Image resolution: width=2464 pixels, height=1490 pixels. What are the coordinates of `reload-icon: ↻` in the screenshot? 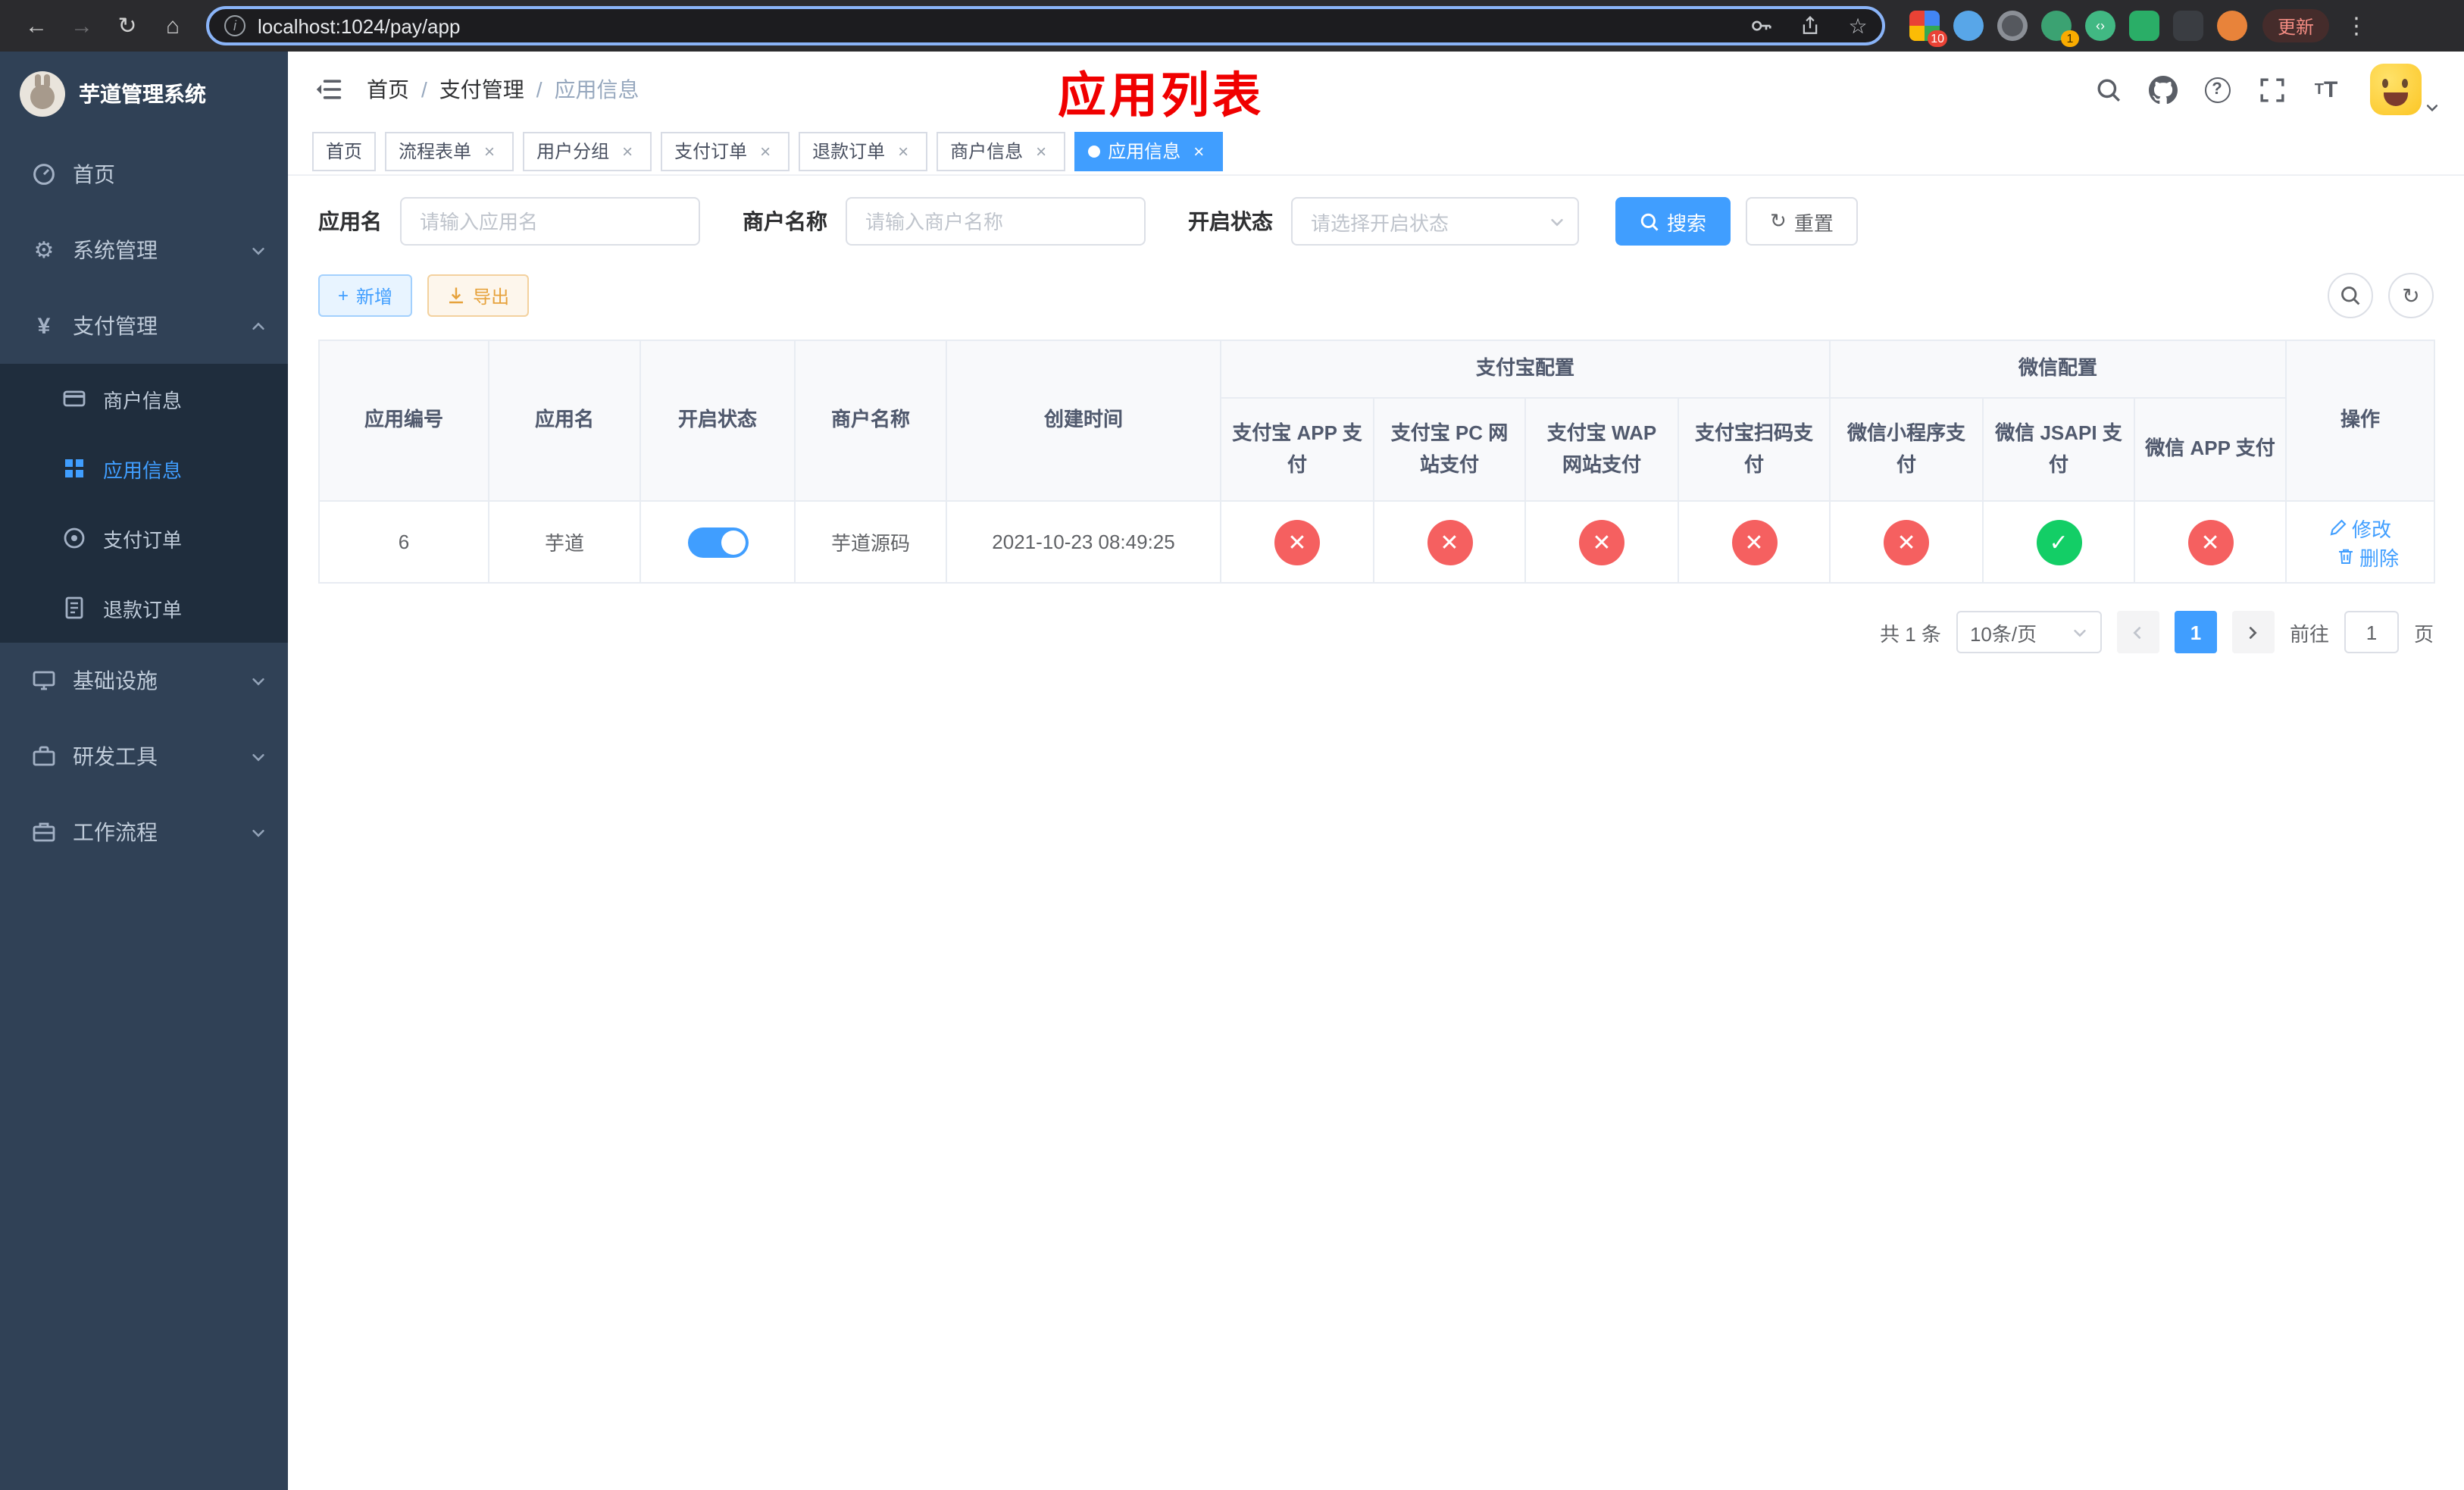 It's located at (127, 26).